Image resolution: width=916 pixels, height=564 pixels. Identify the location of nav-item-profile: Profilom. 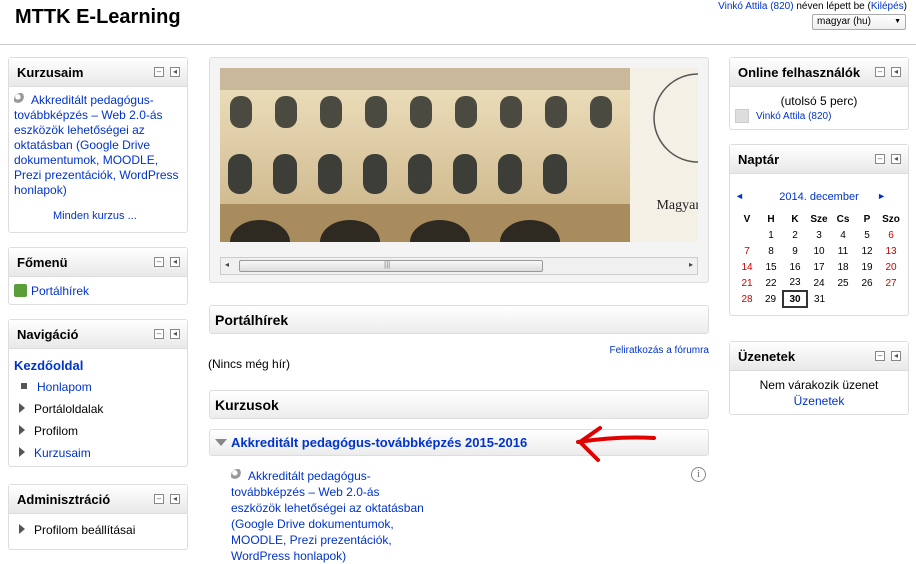
(48, 431).